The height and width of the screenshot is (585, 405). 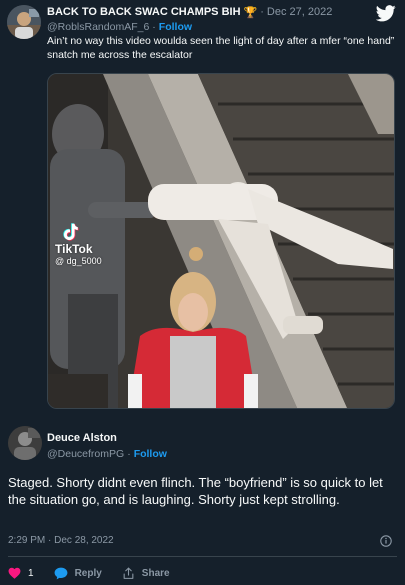 What do you see at coordinates (31, 573) in the screenshot?
I see `like-count: 1` at bounding box center [31, 573].